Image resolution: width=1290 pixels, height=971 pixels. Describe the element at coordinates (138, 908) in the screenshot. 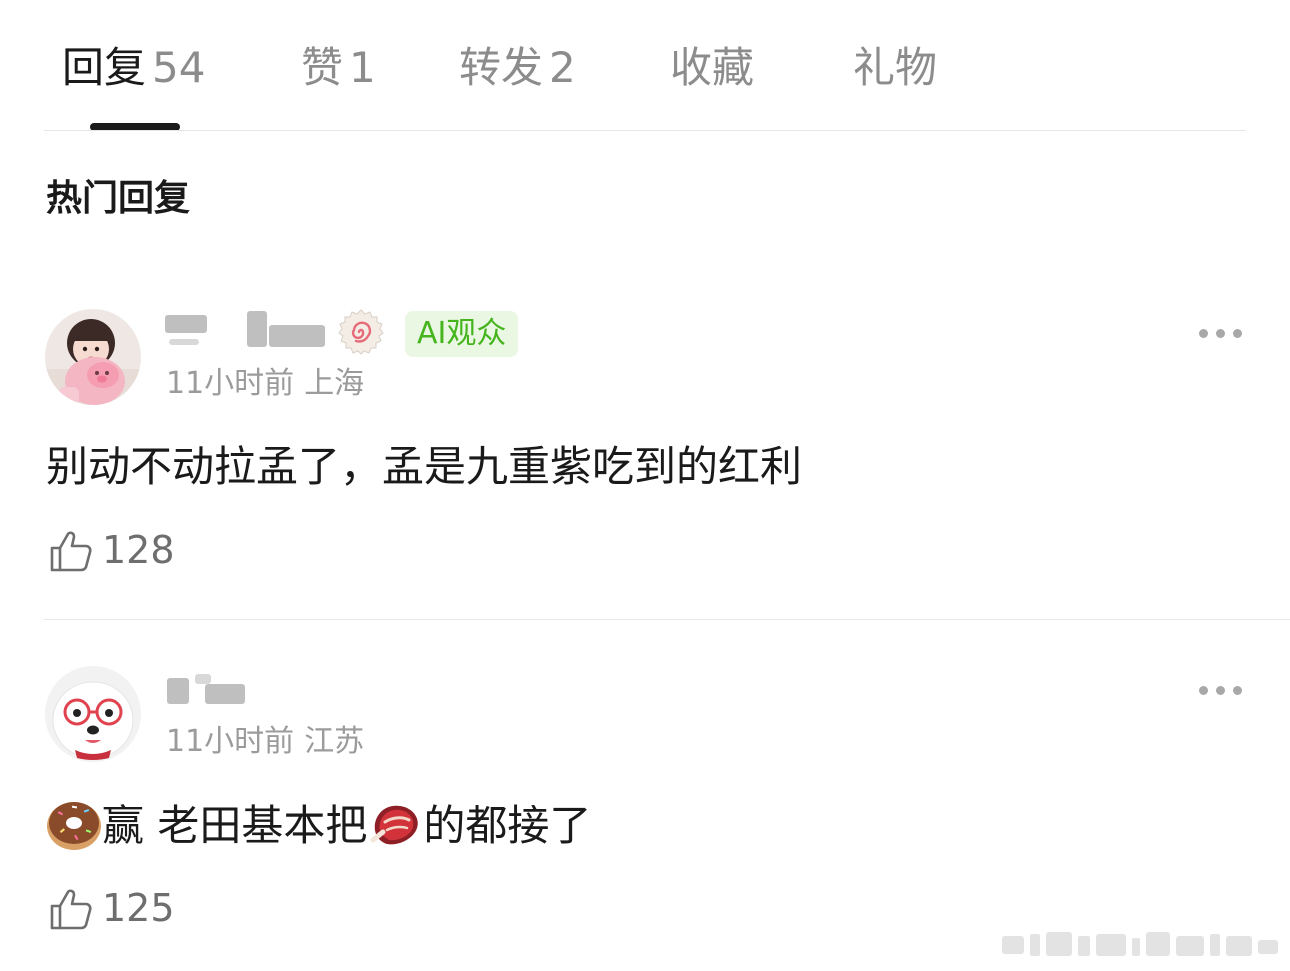

I see `like-count: 125` at that location.